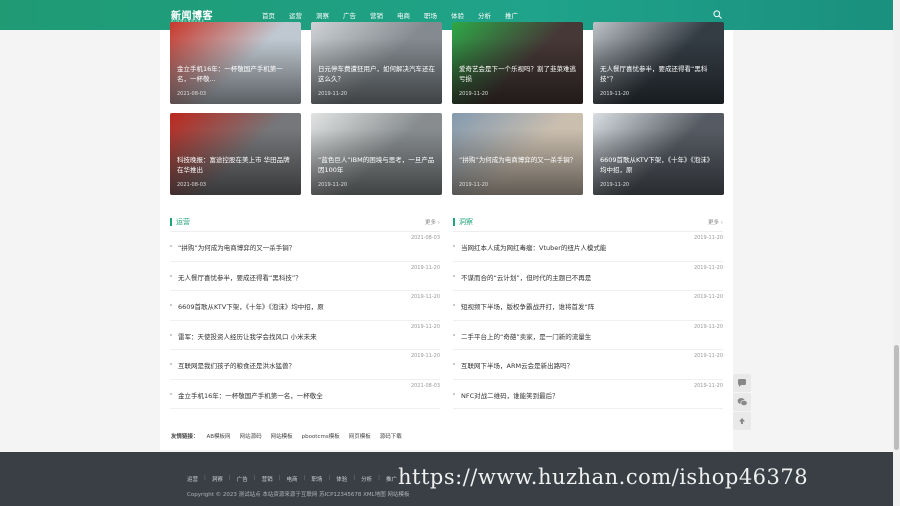 The height and width of the screenshot is (506, 900). Describe the element at coordinates (267, 479) in the screenshot. I see `footer-nav-item: 营销` at that location.